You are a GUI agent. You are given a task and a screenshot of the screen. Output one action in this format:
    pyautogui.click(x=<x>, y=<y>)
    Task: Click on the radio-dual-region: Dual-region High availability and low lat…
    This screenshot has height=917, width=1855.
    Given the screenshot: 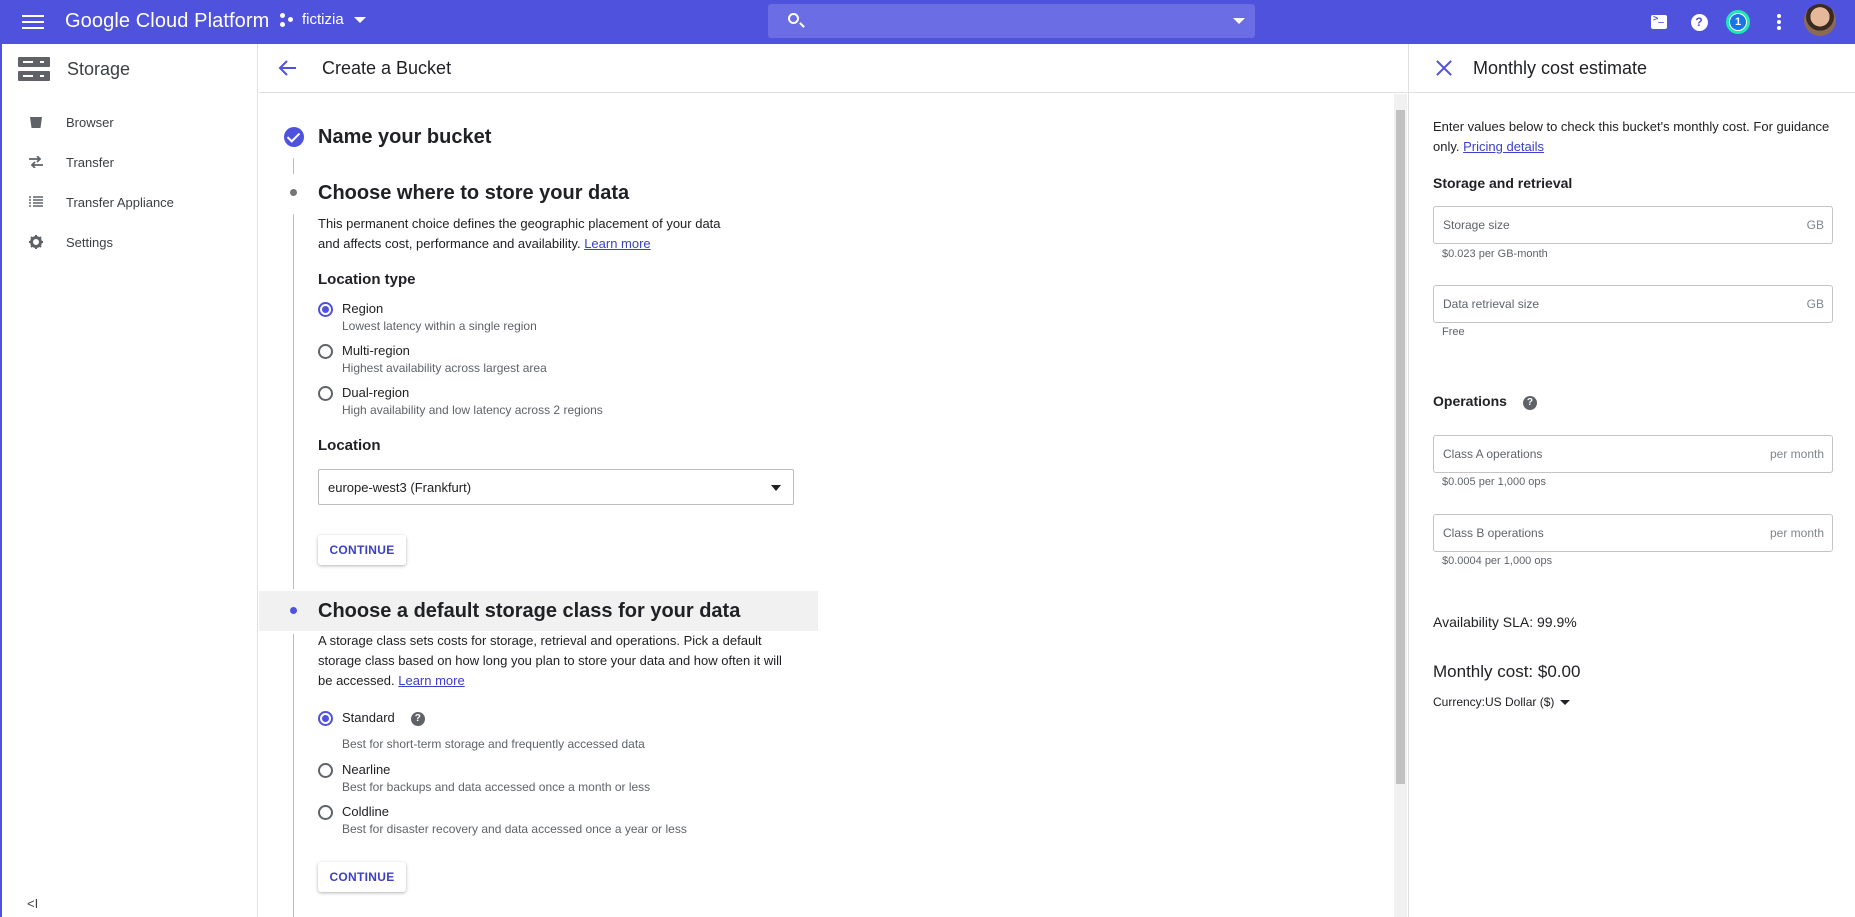 What is the action you would take?
    pyautogui.click(x=460, y=401)
    